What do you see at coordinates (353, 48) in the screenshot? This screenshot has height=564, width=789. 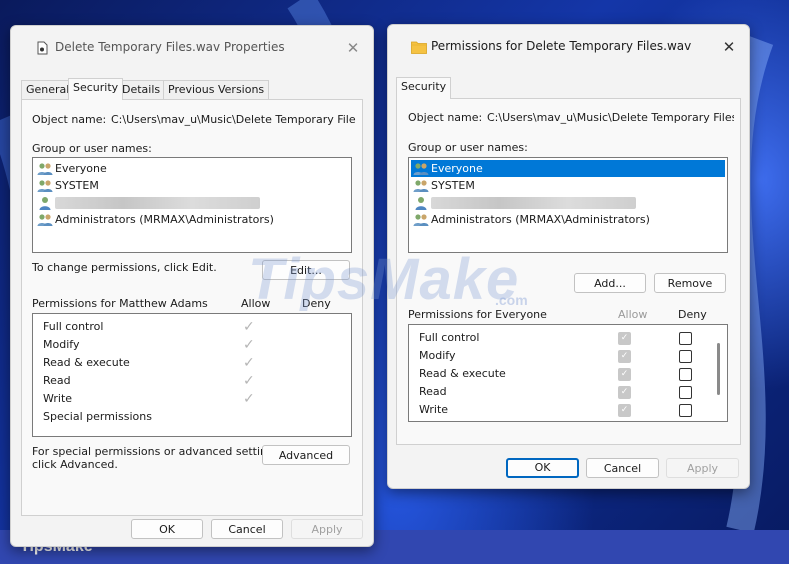 I see `properties-close-button: ✕` at bounding box center [353, 48].